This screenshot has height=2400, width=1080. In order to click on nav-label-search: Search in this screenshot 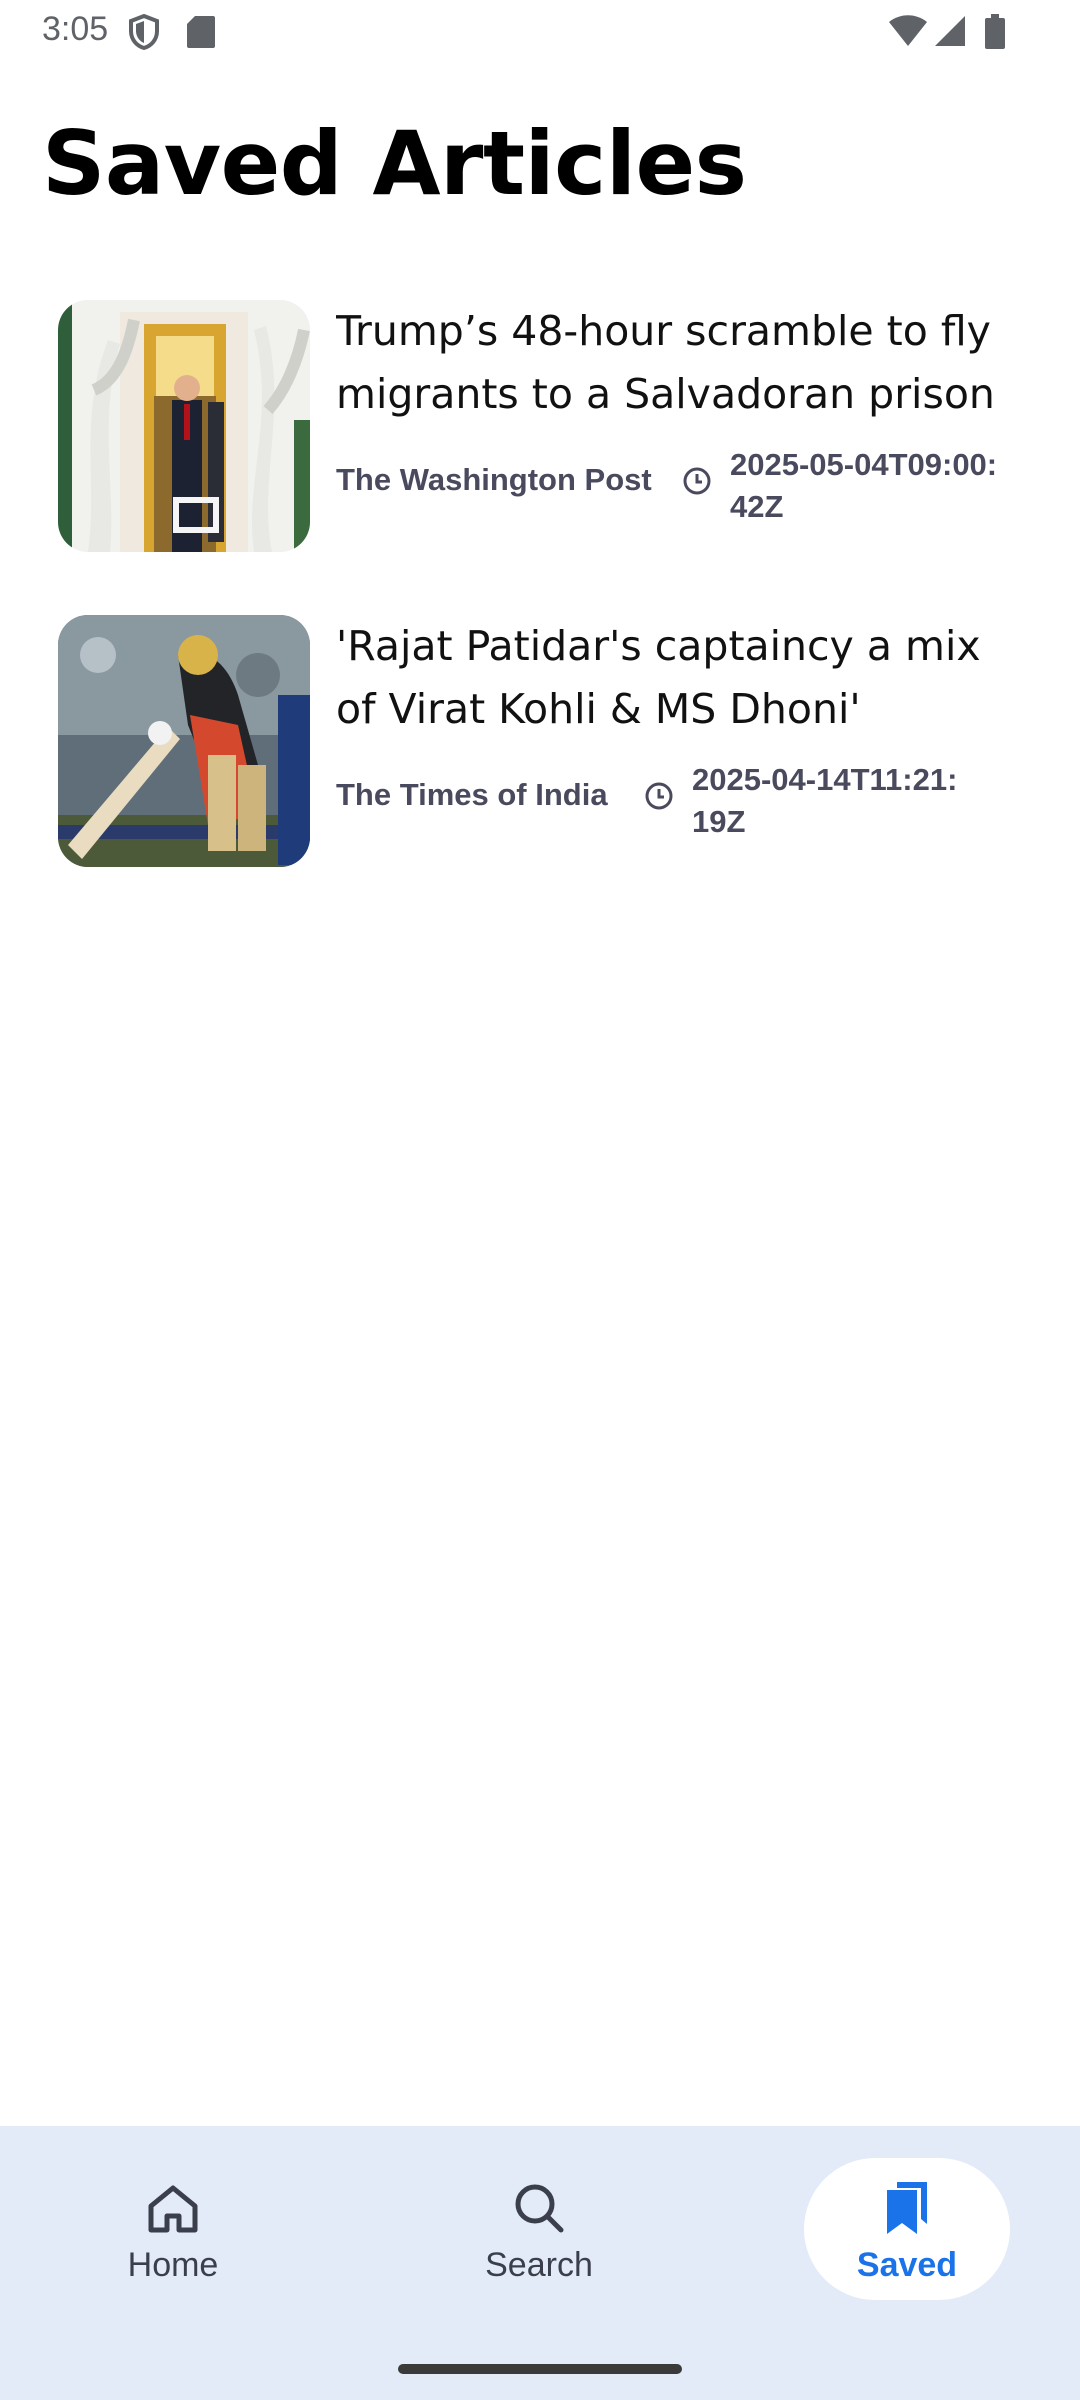, I will do `click(539, 2265)`.